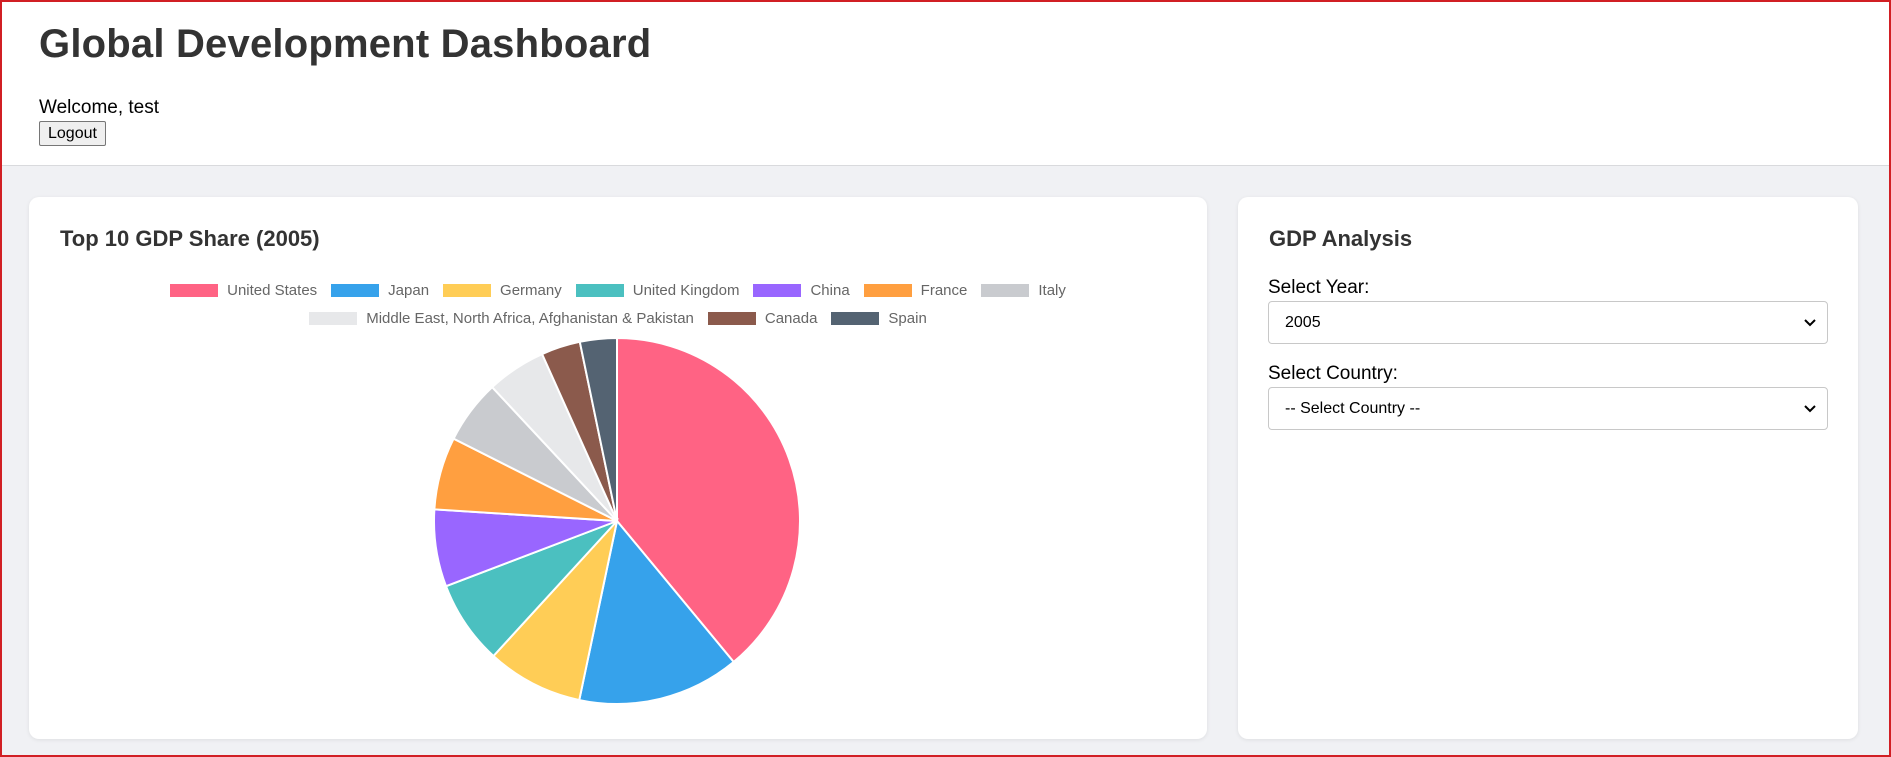 This screenshot has width=1891, height=757. What do you see at coordinates (72, 133) in the screenshot?
I see `logout-button: Logout` at bounding box center [72, 133].